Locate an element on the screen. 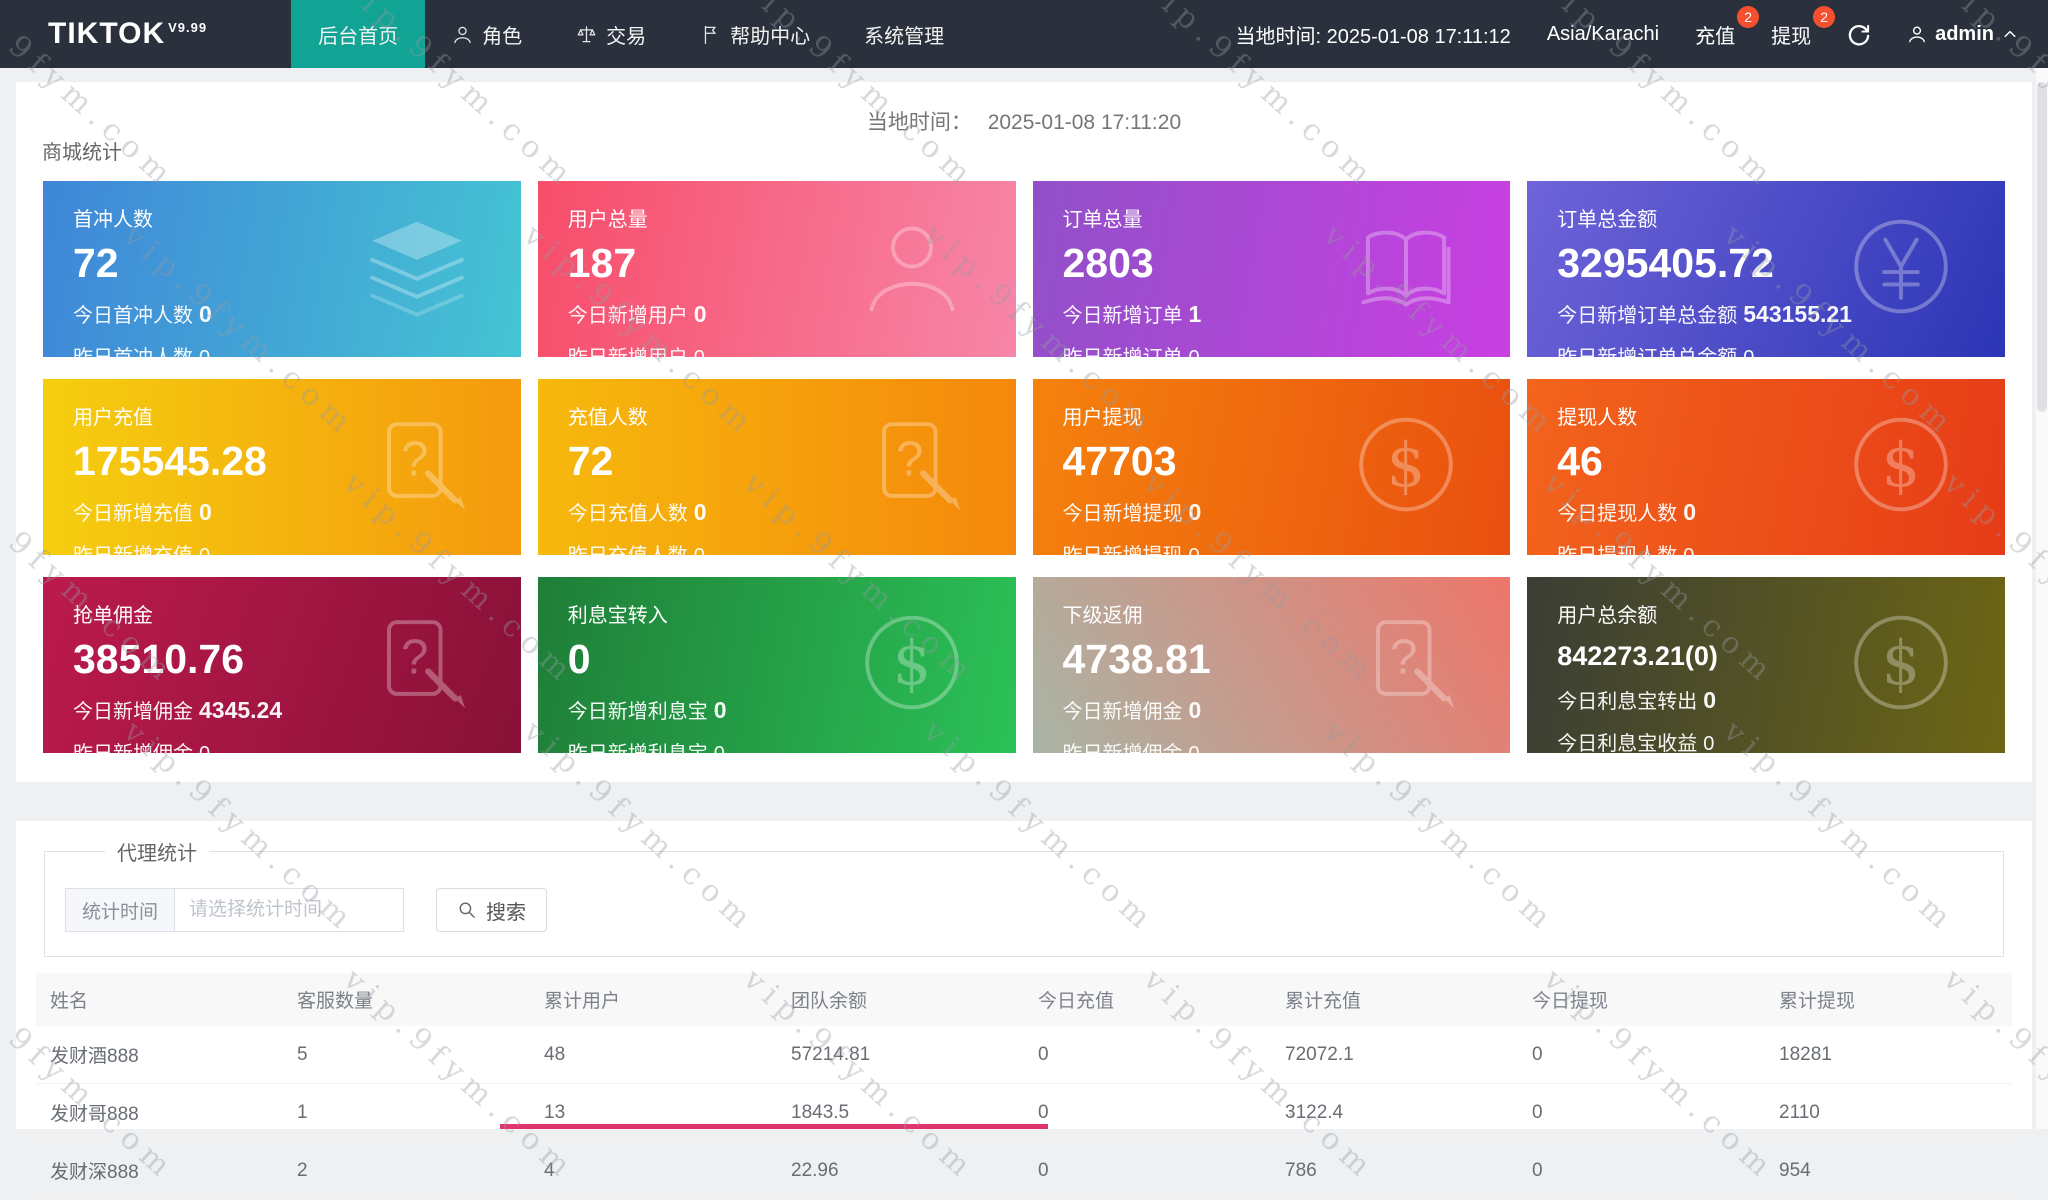 This screenshot has width=2048, height=1200. card-today-value: 4345.24 is located at coordinates (241, 710).